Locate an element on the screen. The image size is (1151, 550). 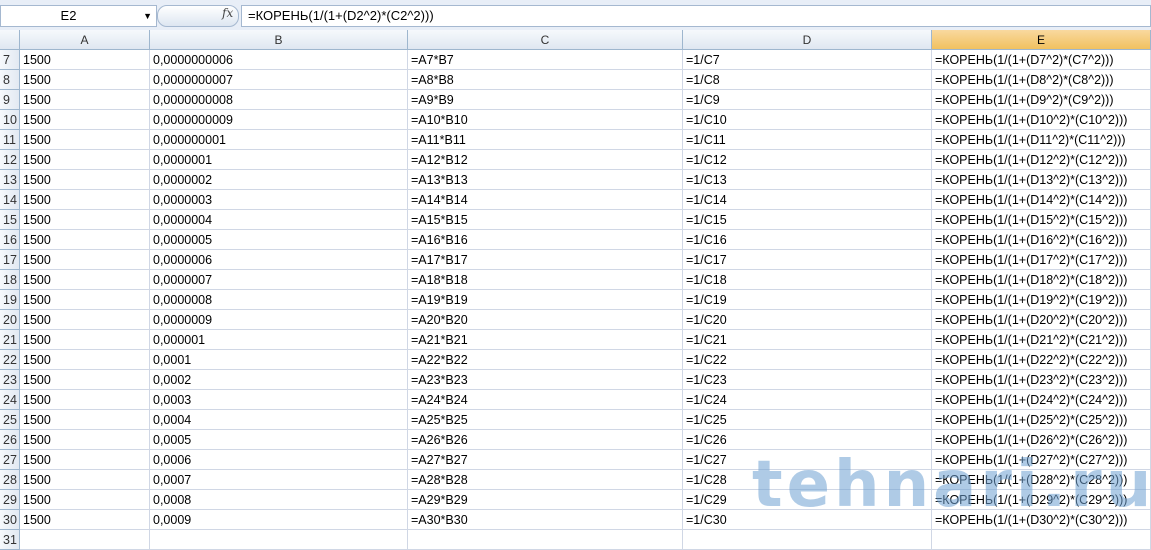
column-header-e: E is located at coordinates (1041, 40).